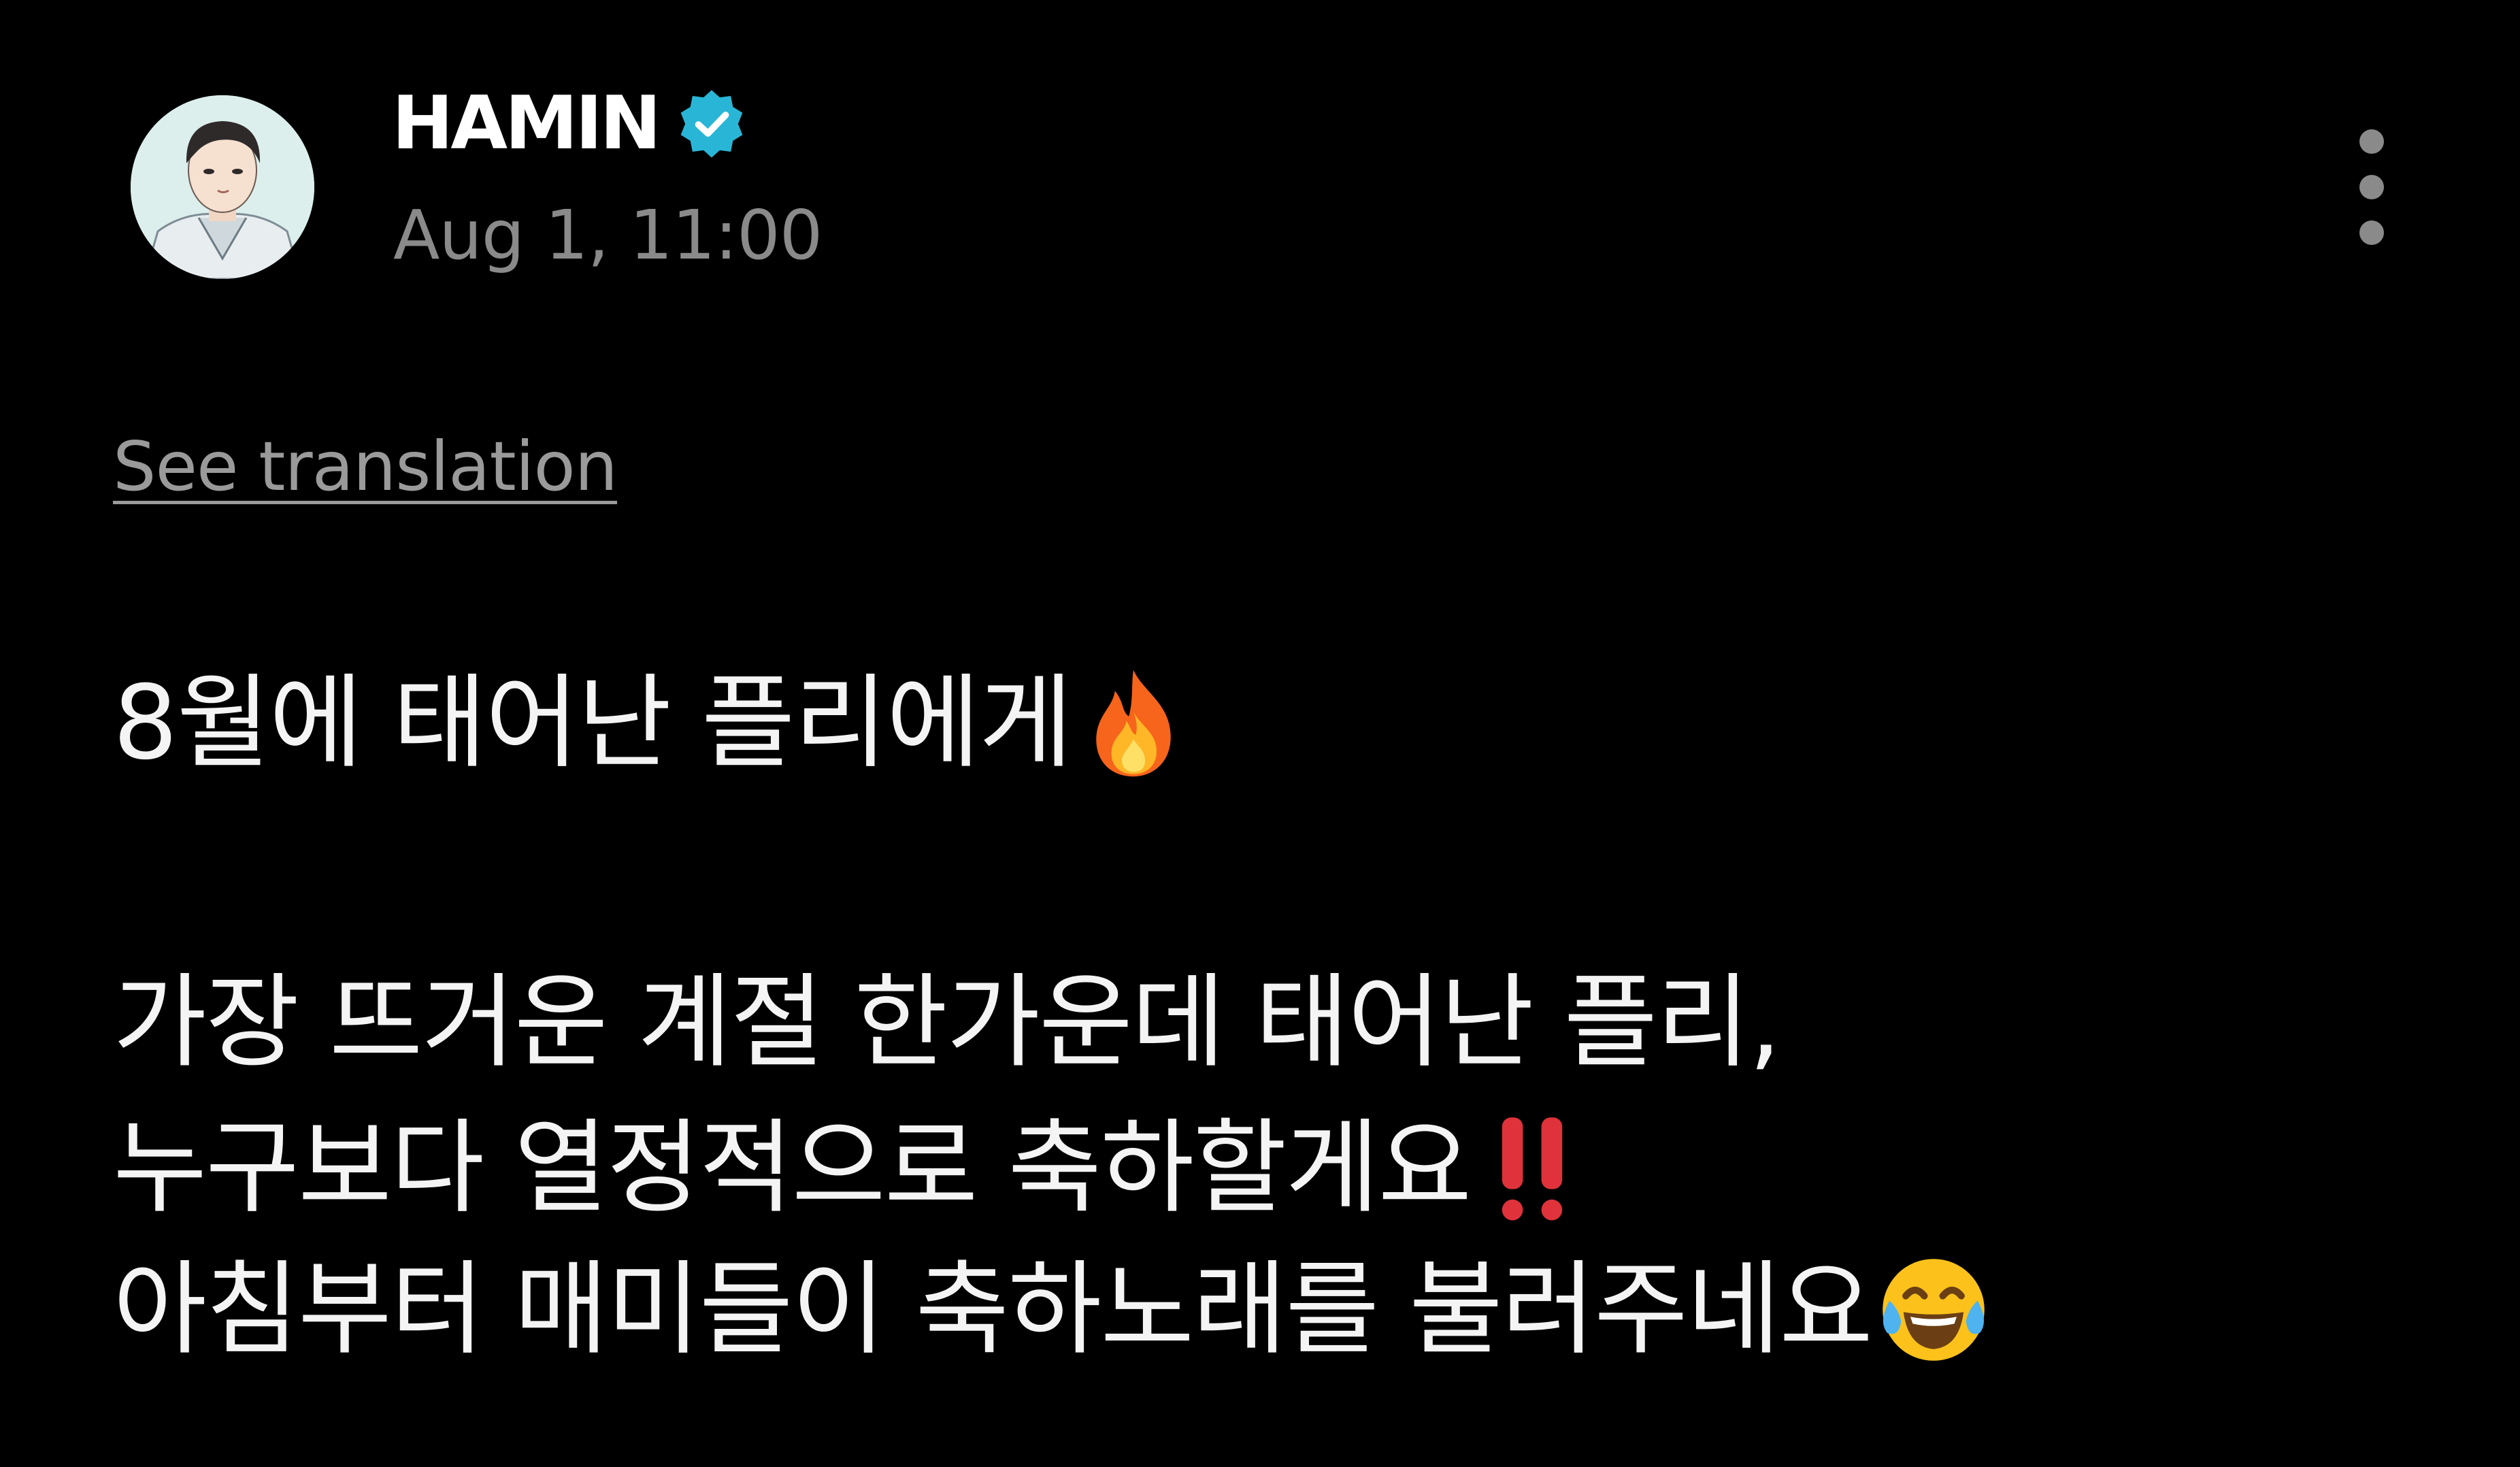  I want to click on fire-emoji-icon, so click(1134, 723).